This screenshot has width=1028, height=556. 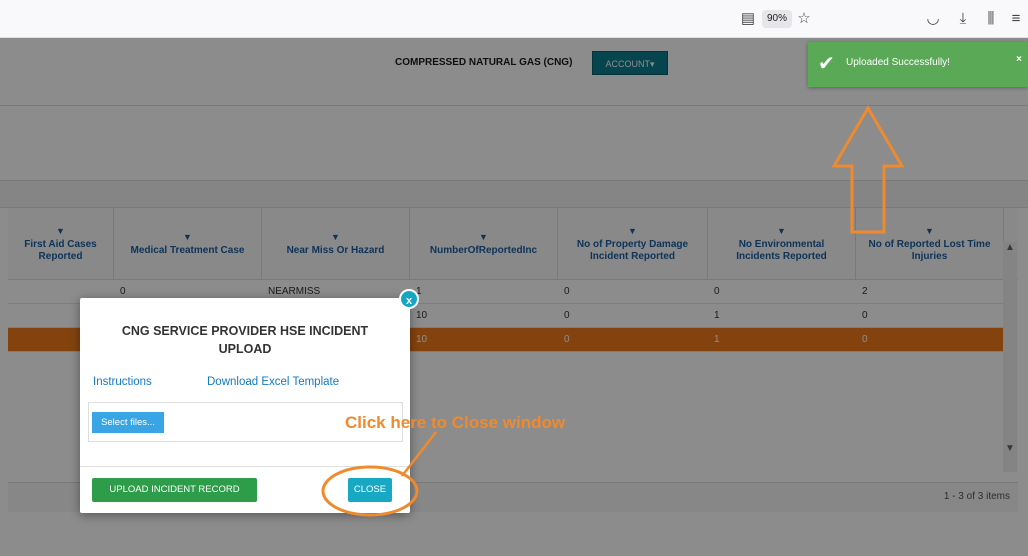 I want to click on dialog-title: CNG SERVICE PROVIDER HSE INCIDENT UPLOAD, so click(x=245, y=340).